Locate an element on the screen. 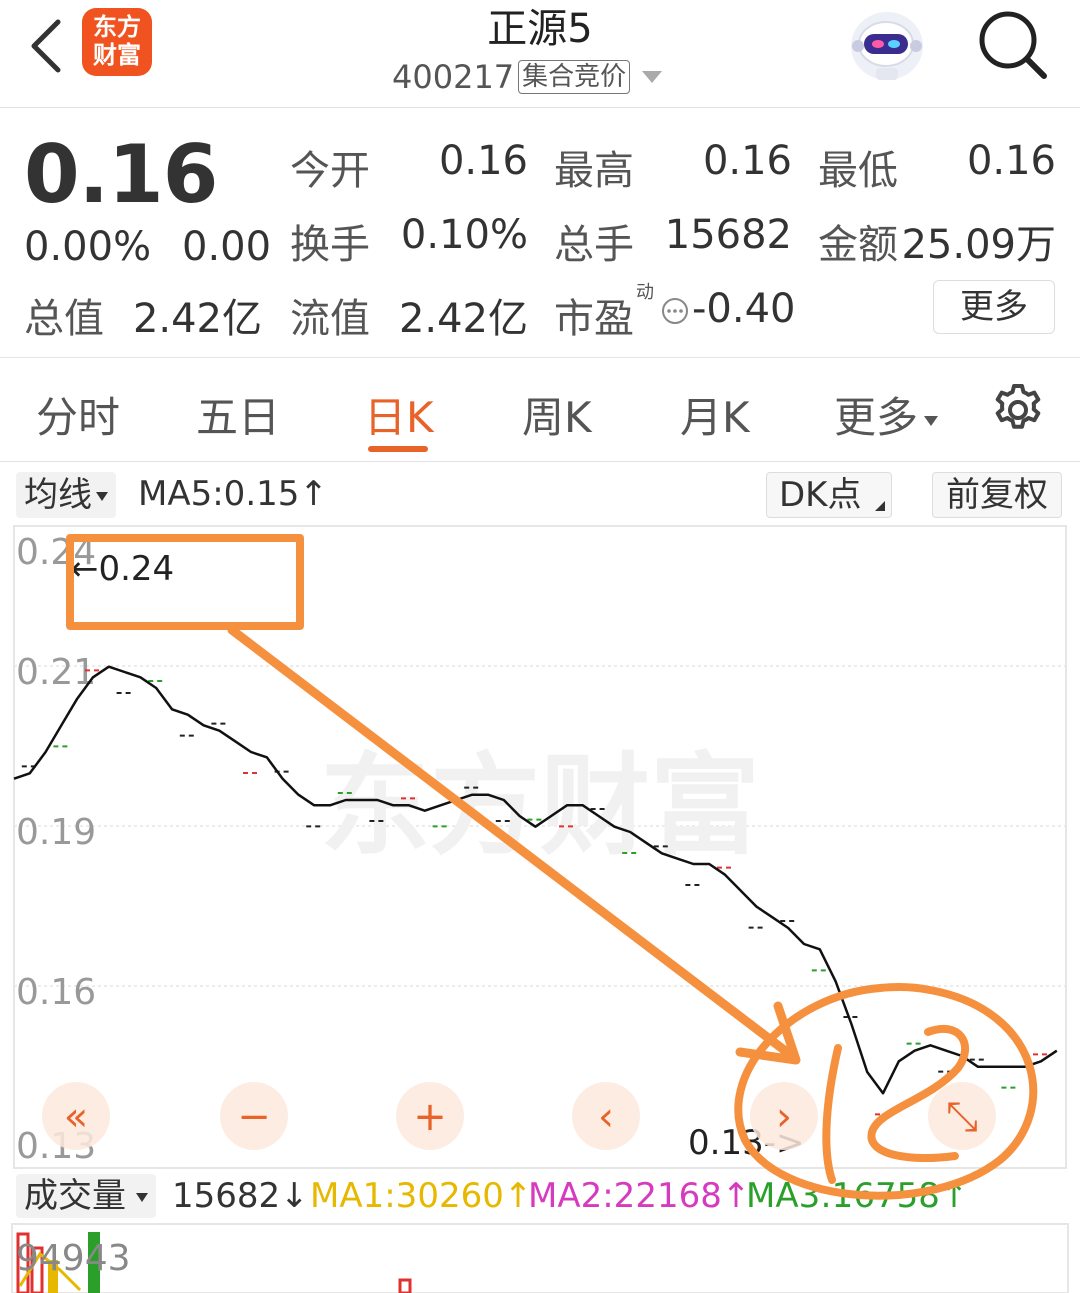 Image resolution: width=1080 pixels, height=1293 pixels. market-cap-value: 2.42亿 is located at coordinates (197, 319).